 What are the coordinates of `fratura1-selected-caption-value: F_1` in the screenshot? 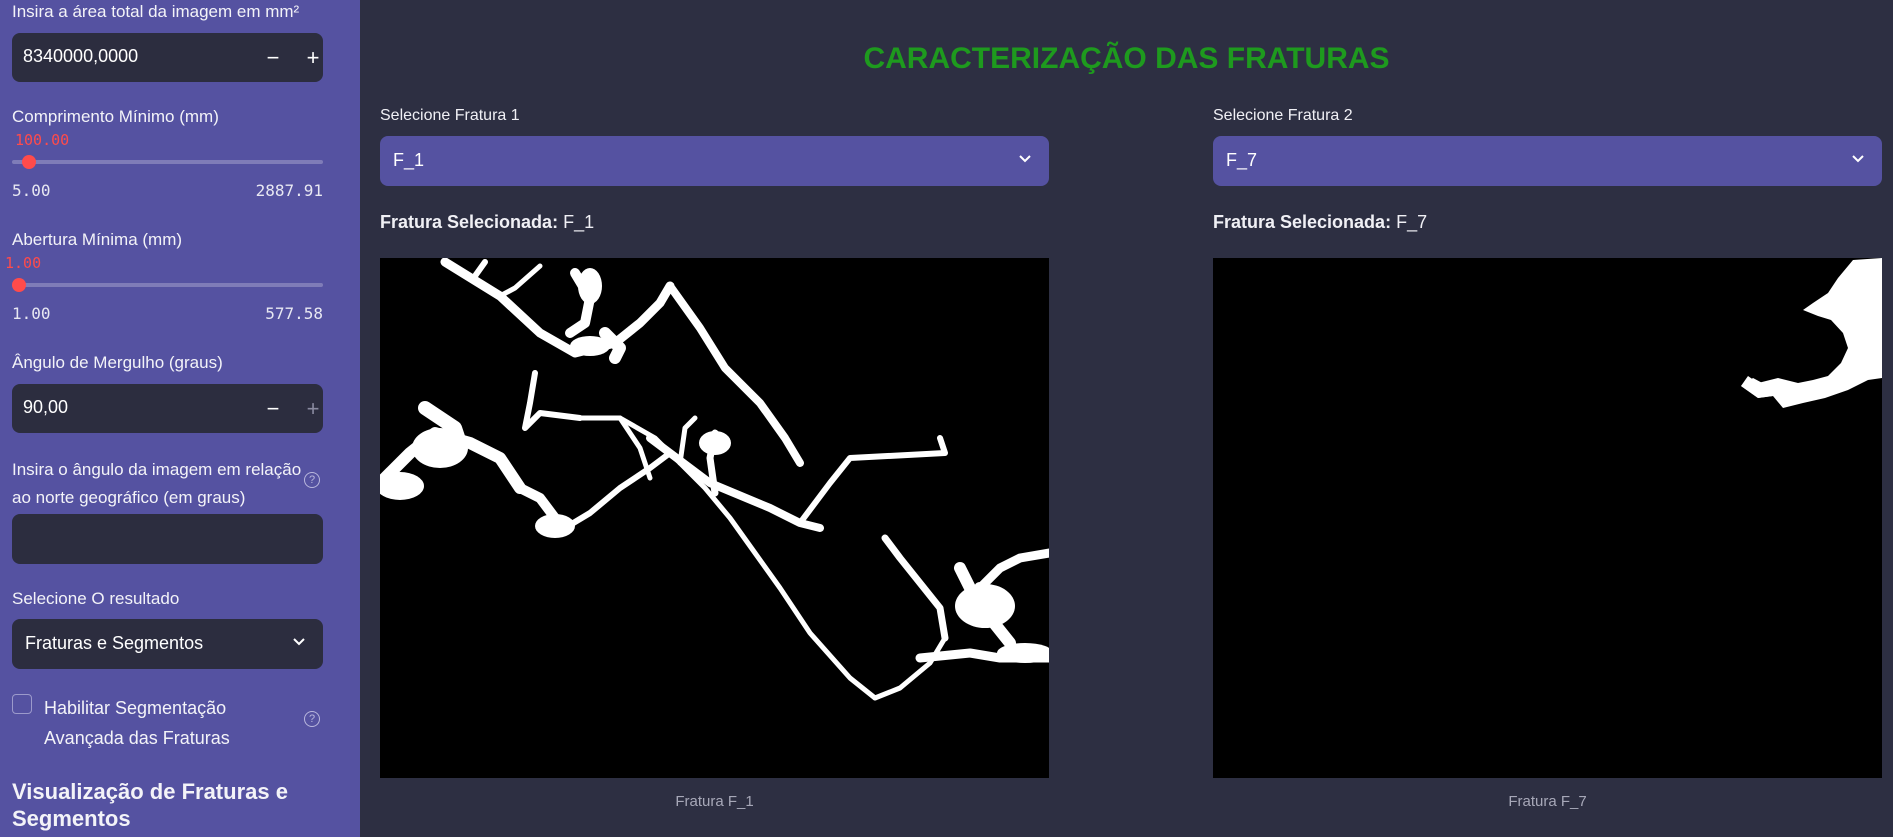 It's located at (579, 222).